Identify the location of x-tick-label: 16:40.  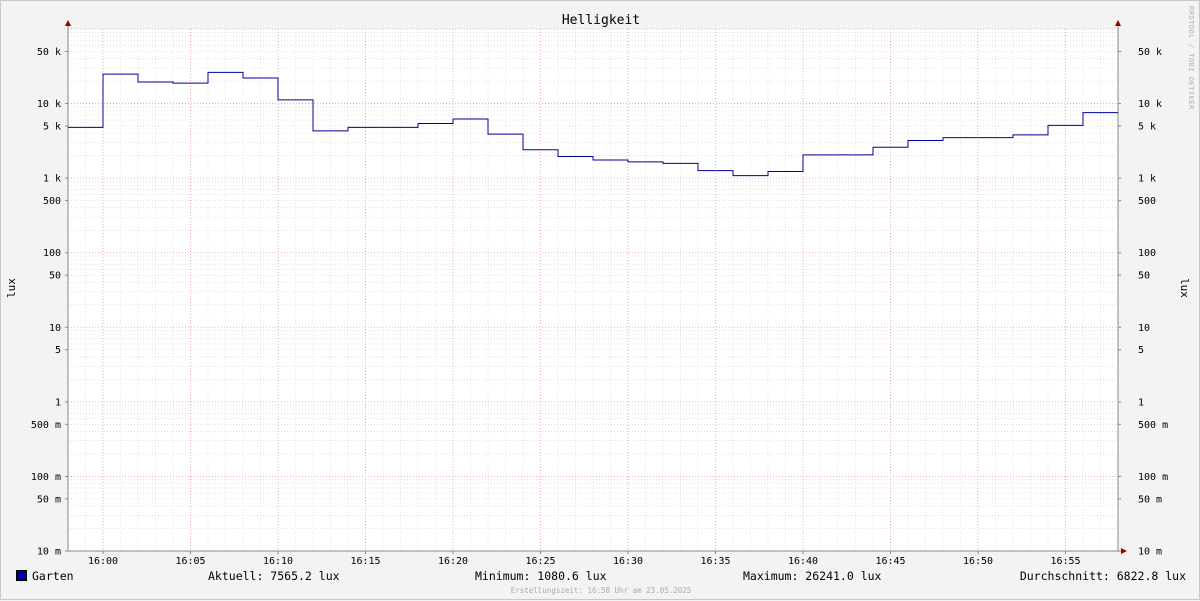
(803, 561).